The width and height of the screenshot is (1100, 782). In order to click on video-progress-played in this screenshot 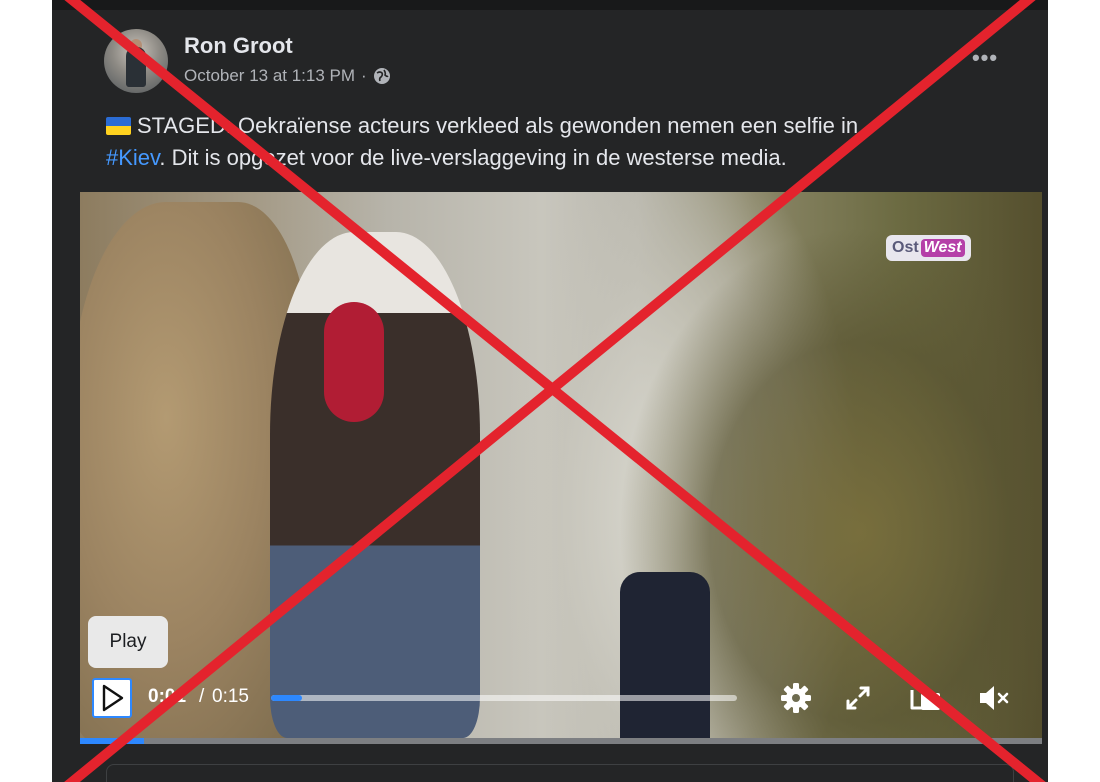, I will do `click(112, 741)`.